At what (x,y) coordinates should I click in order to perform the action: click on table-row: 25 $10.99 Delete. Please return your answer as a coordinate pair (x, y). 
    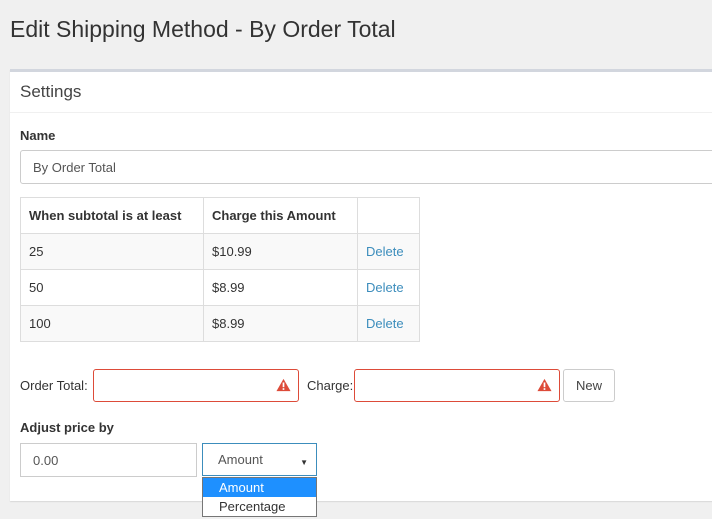
    Looking at the image, I should click on (220, 251).